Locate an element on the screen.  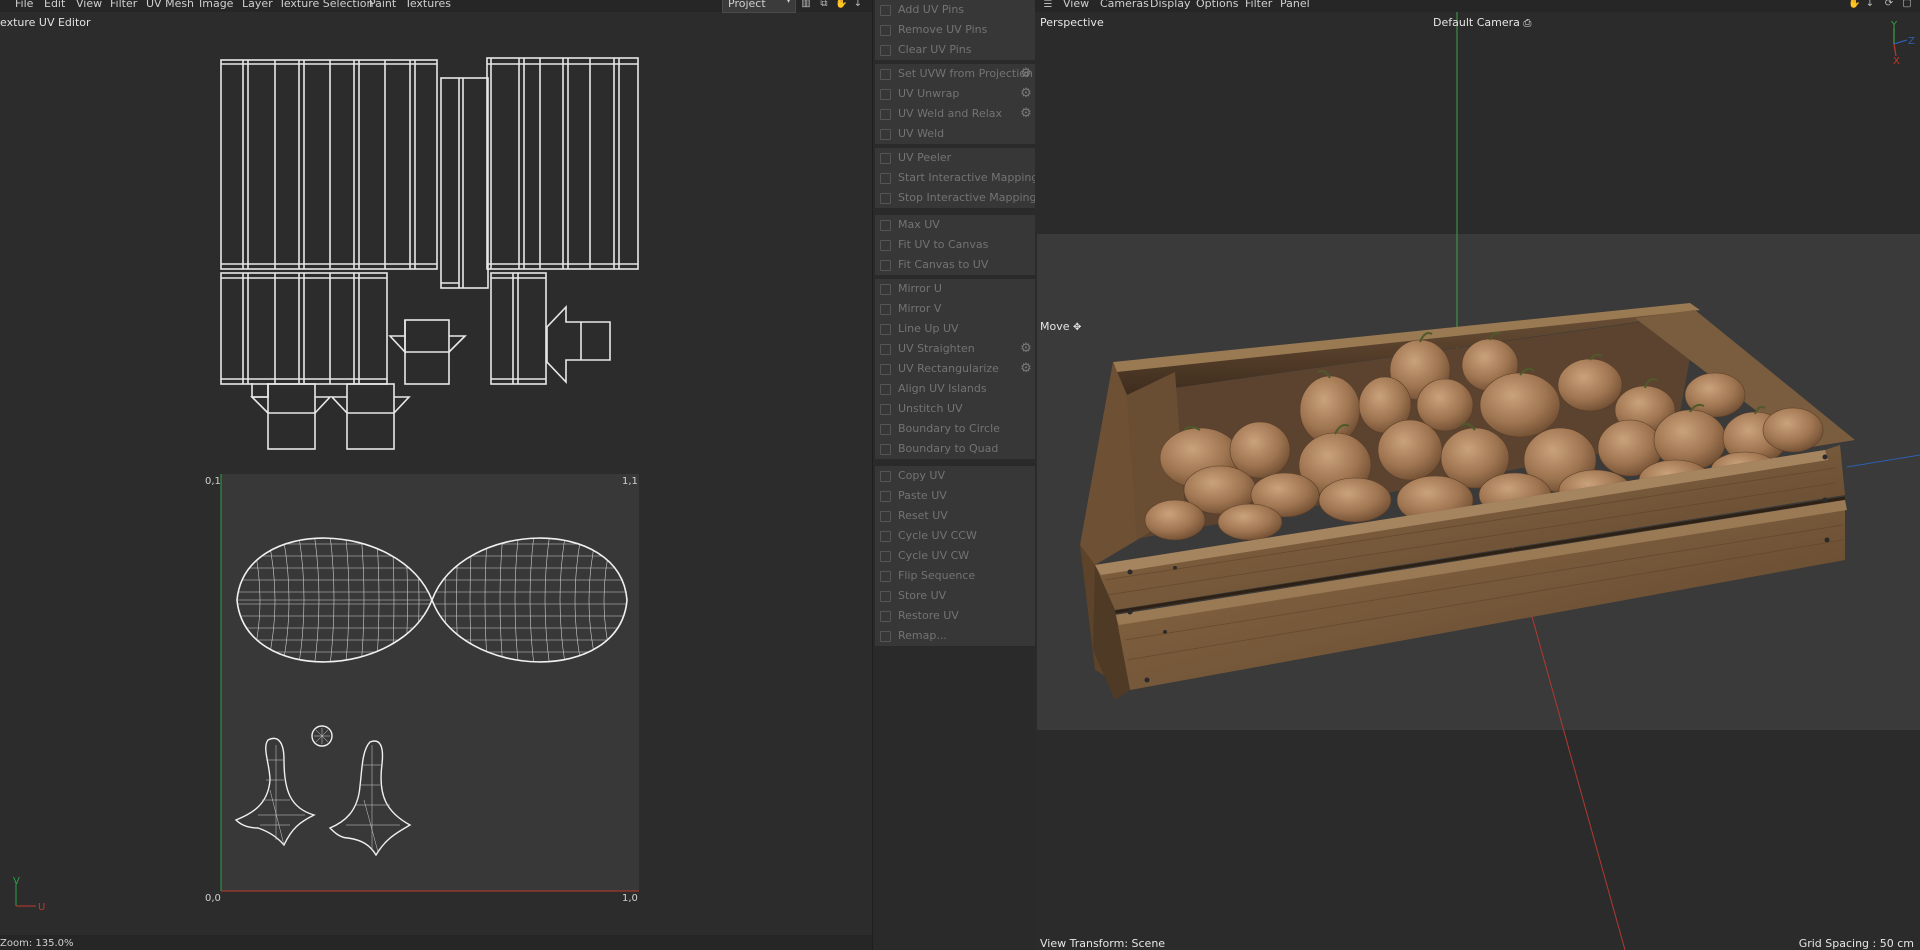
view-transform-label: View Transform: Scene is located at coordinates (1103, 943).